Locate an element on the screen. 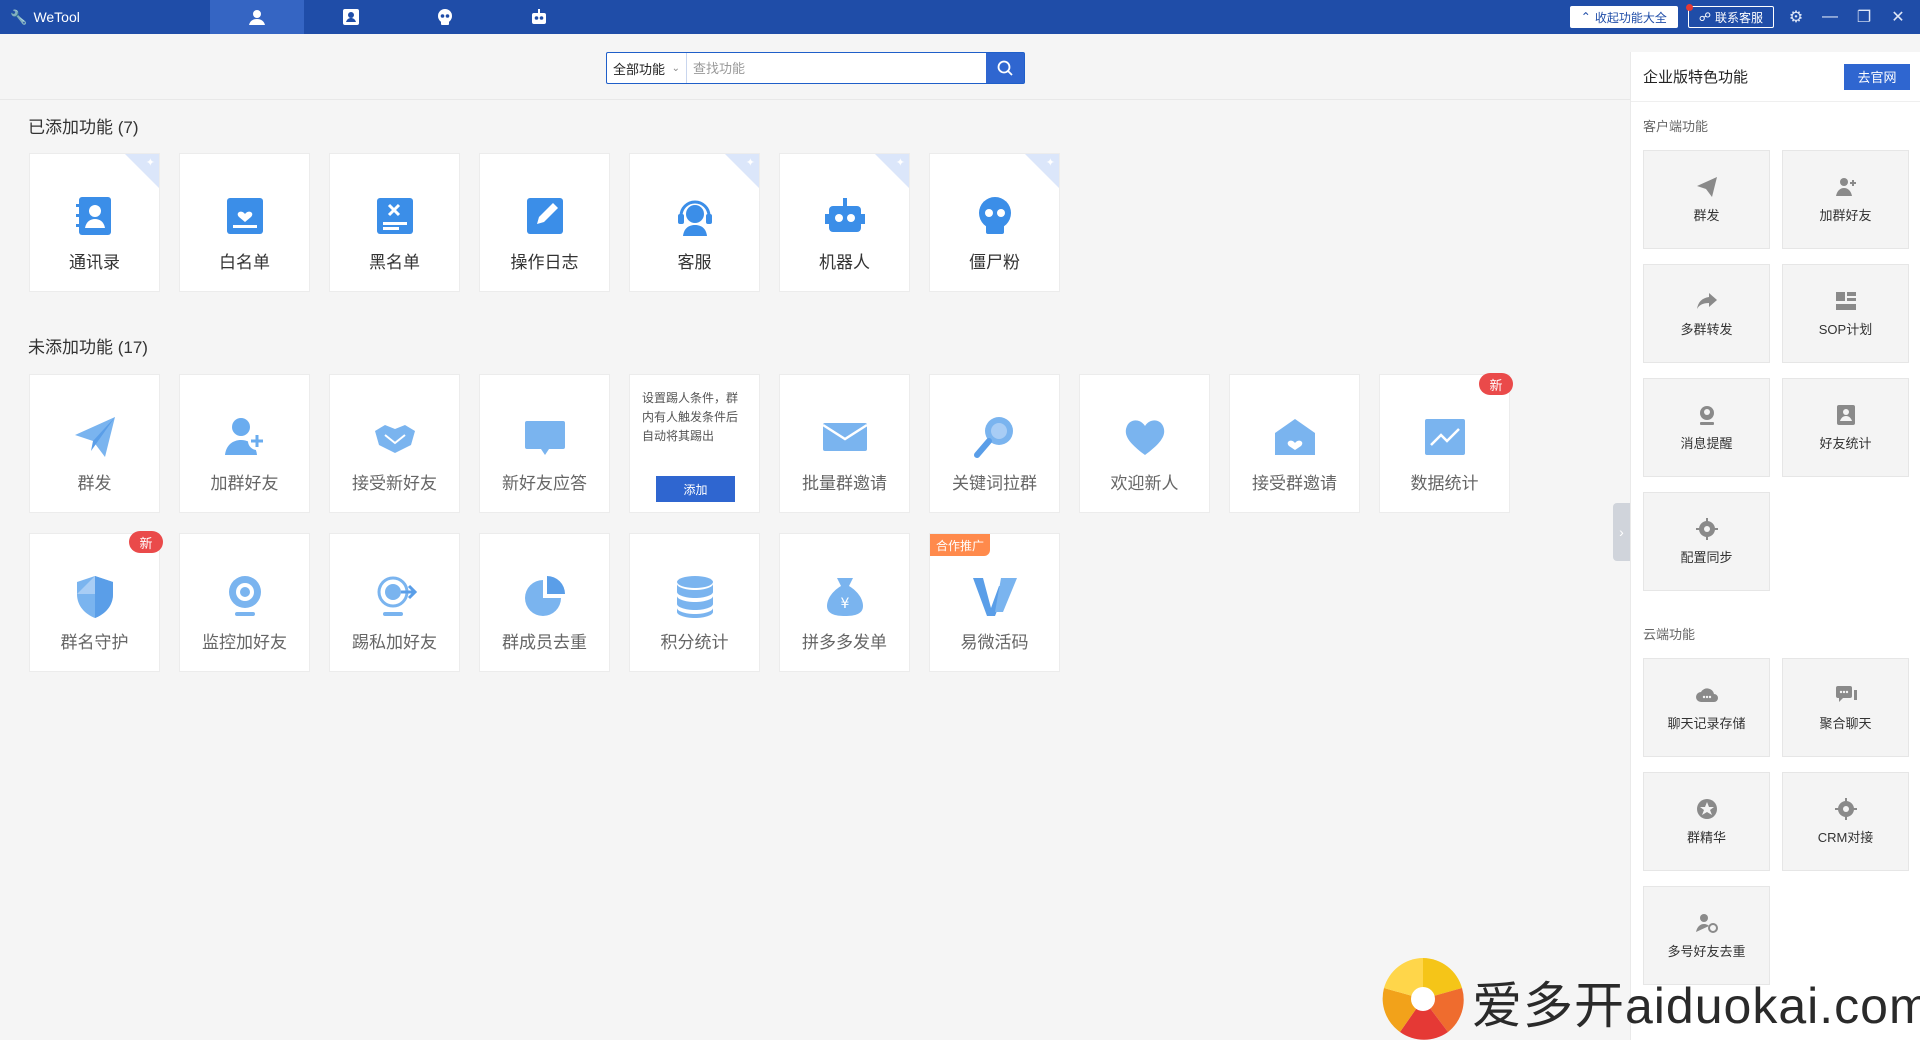  rp-card-label: SOP计划 is located at coordinates (1845, 329).